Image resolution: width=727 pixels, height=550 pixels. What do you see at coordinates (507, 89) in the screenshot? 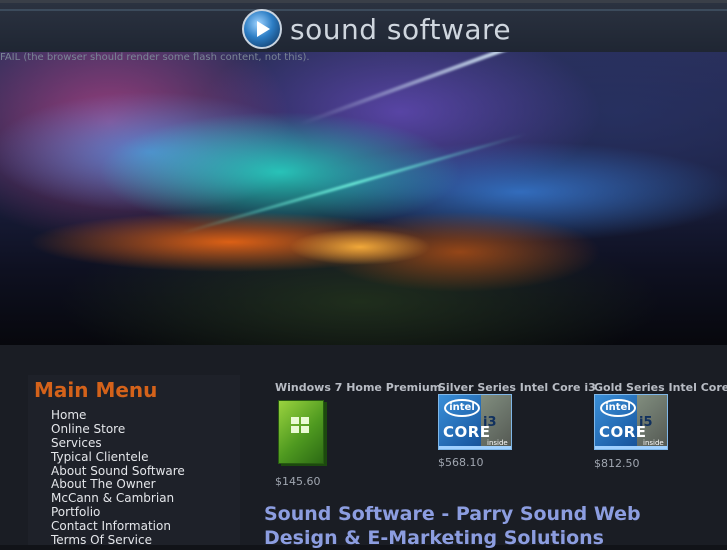
I see `banner-light-streak` at bounding box center [507, 89].